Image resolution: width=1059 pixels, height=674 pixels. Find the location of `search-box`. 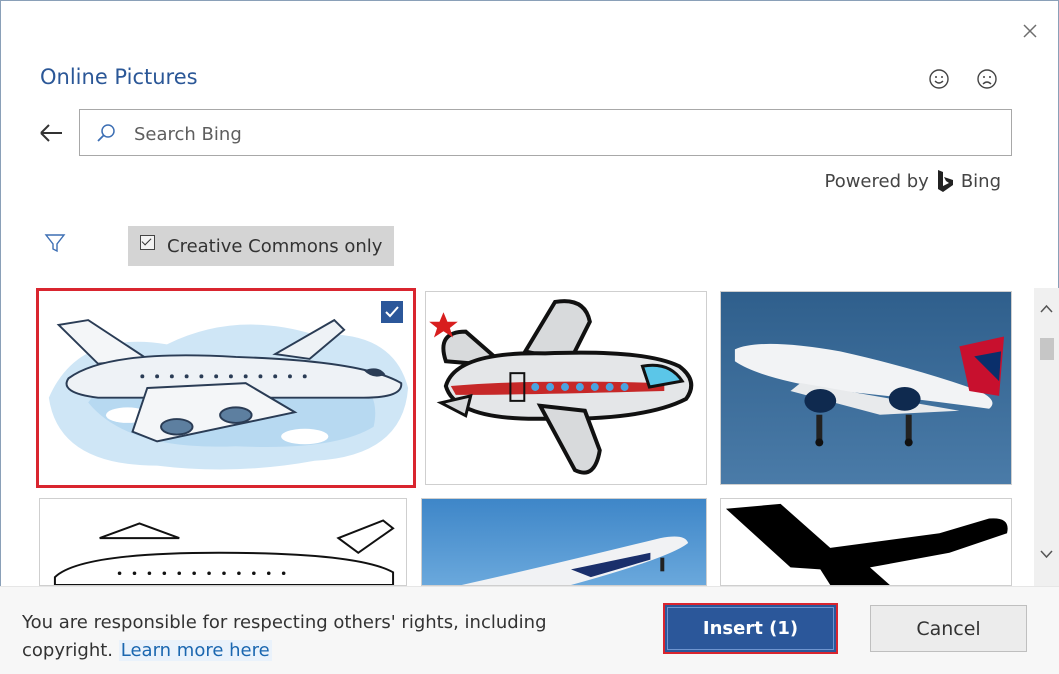

search-box is located at coordinates (545, 132).